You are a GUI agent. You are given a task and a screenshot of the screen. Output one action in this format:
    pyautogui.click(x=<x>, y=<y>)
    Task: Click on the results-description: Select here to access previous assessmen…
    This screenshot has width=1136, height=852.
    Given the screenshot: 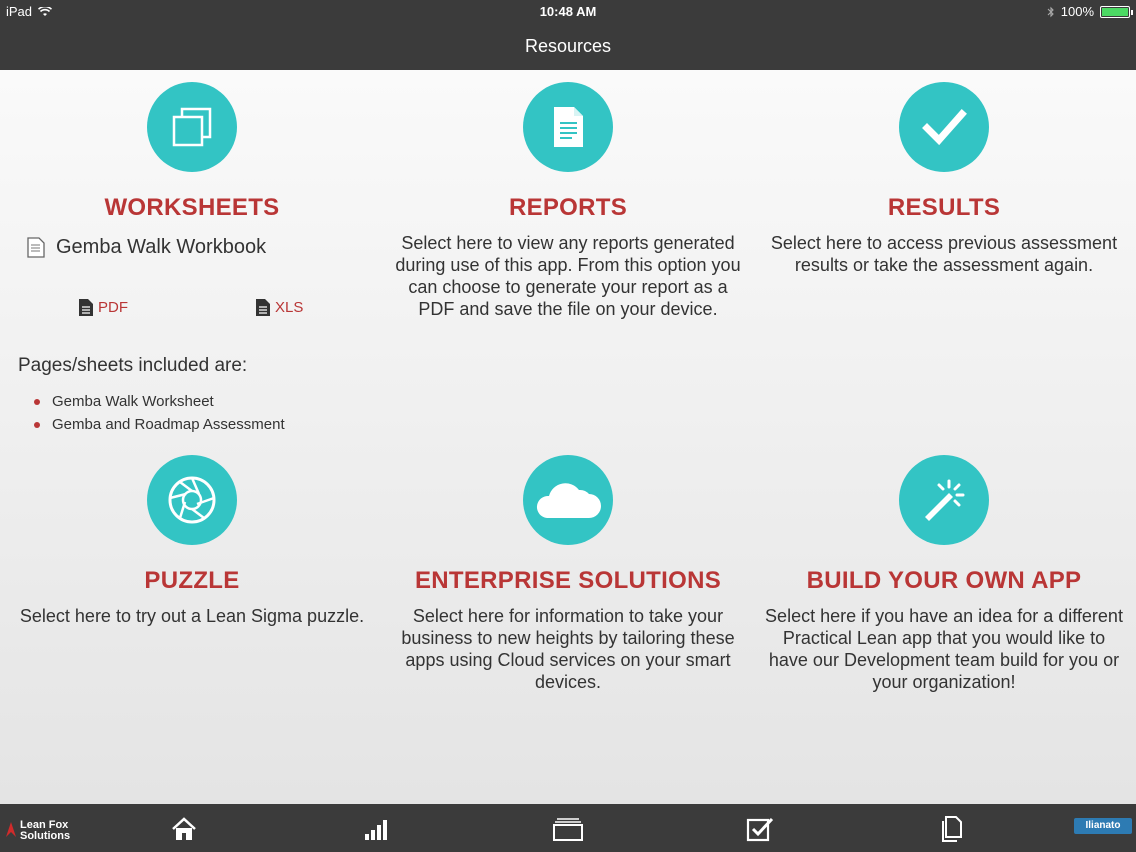 What is the action you would take?
    pyautogui.click(x=944, y=254)
    